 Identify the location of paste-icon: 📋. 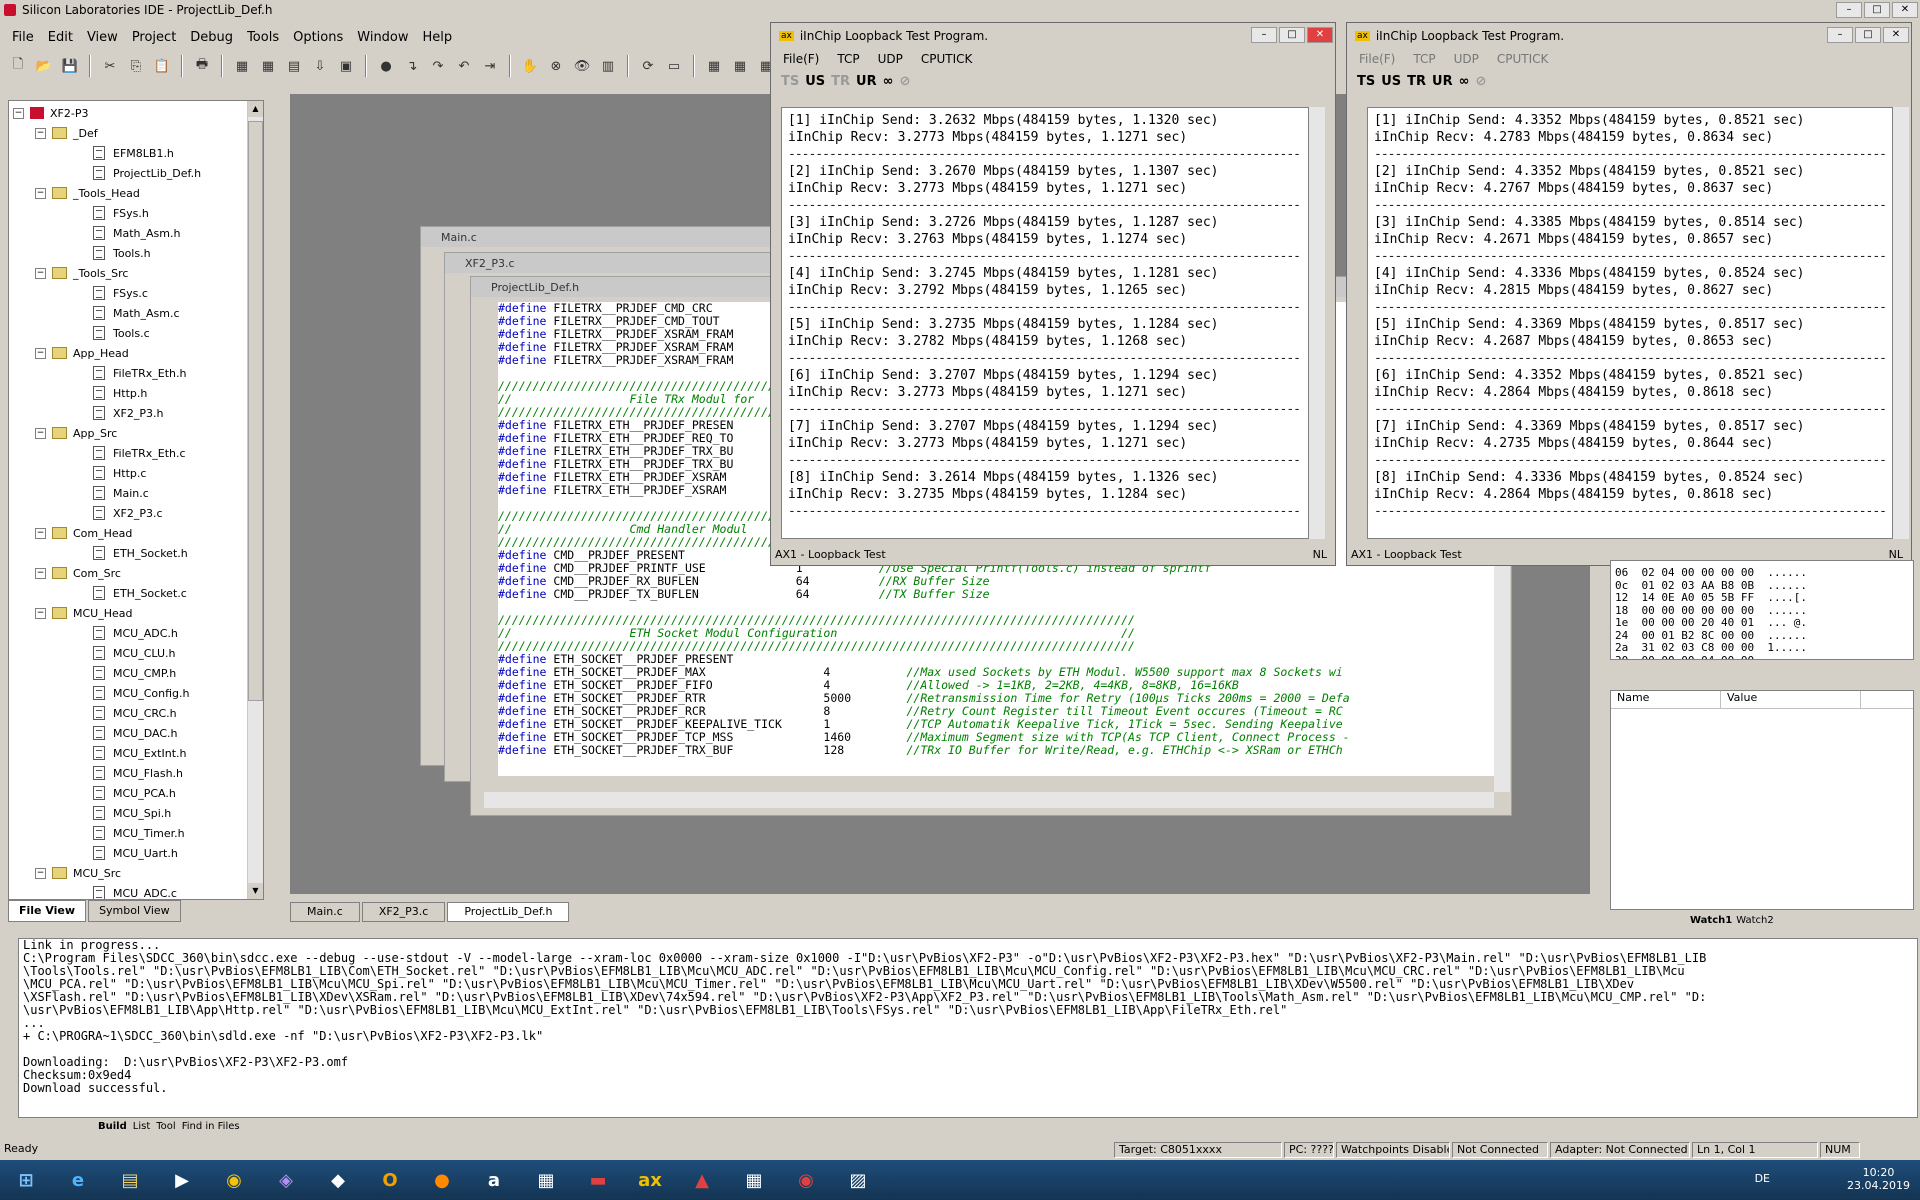
(162, 66).